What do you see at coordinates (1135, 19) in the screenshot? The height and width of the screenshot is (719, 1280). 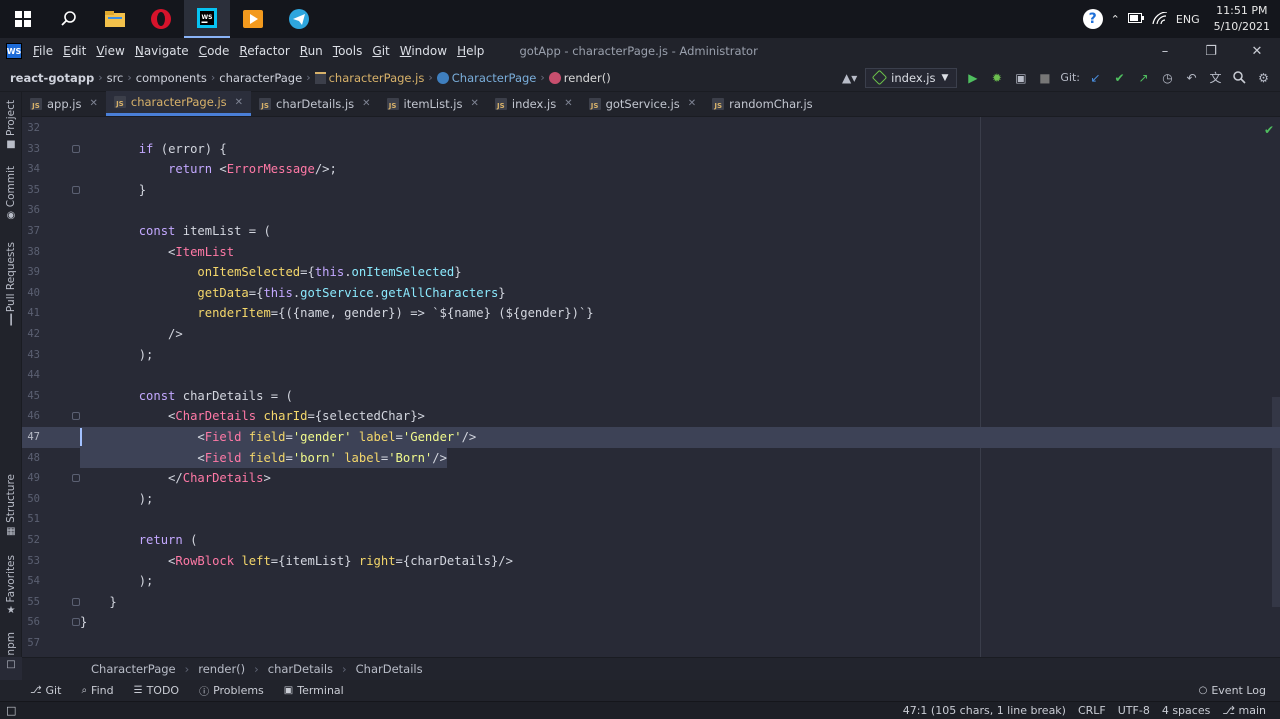 I see `battery-icon` at bounding box center [1135, 19].